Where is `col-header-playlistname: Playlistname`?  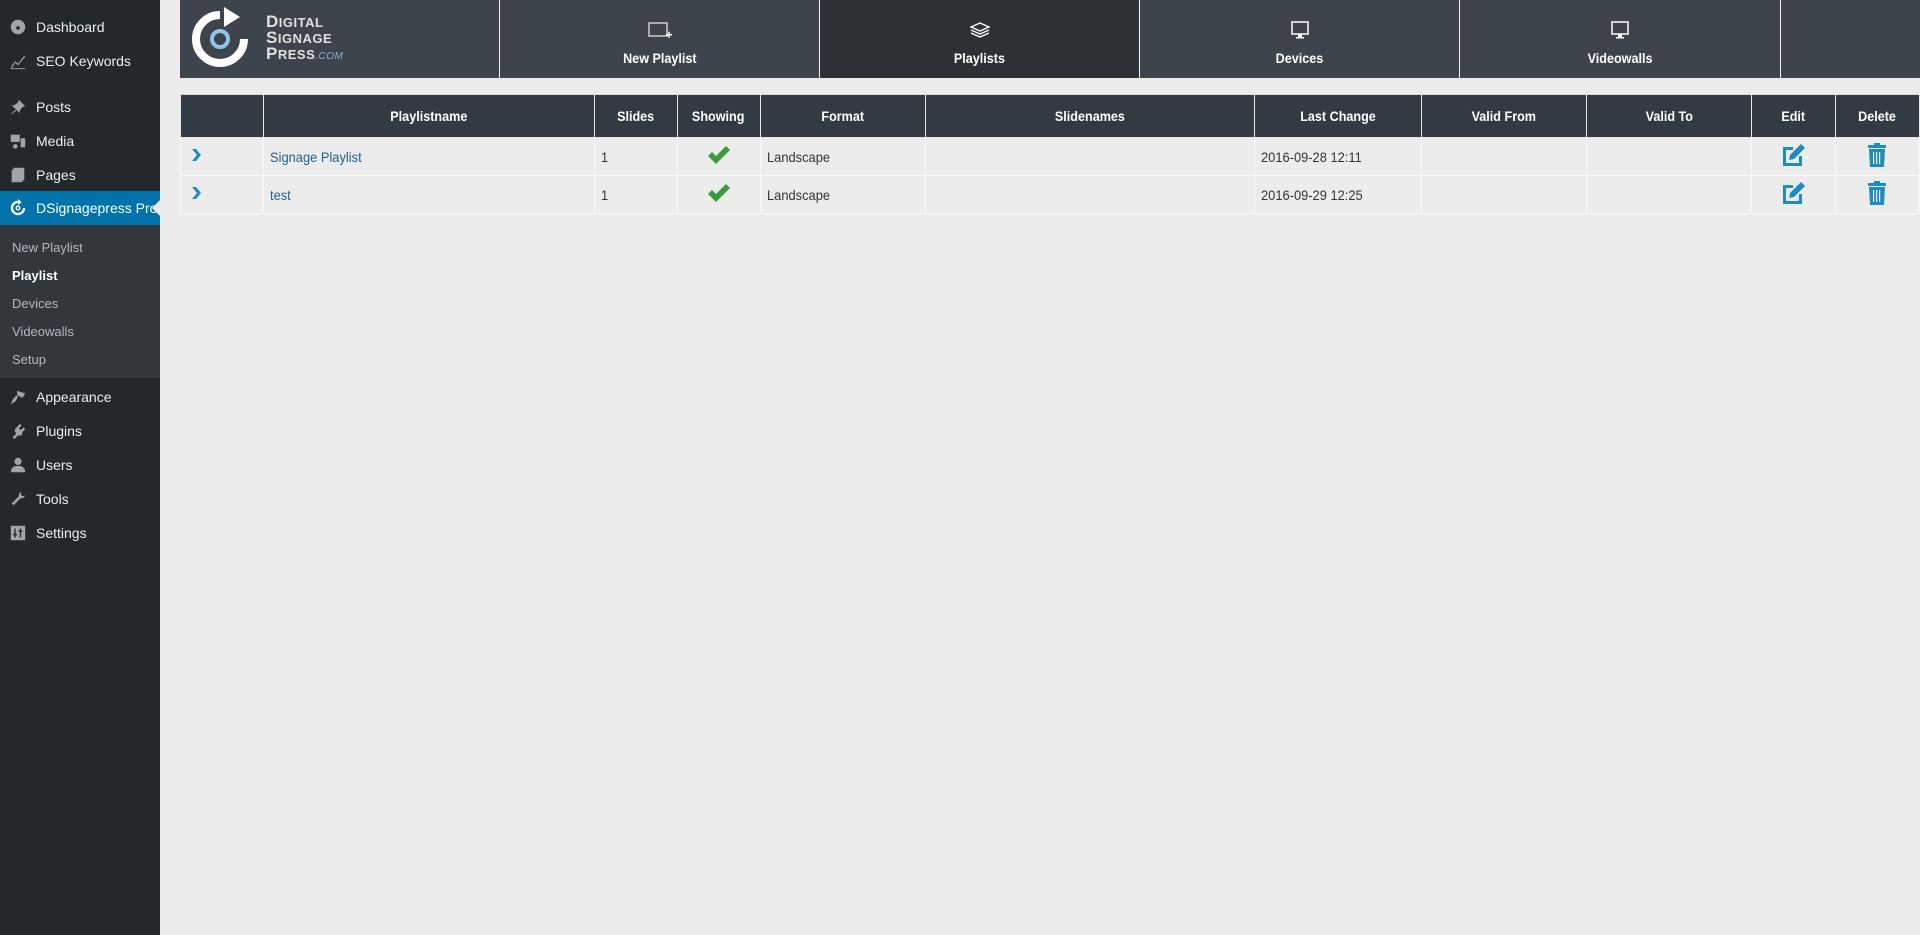
col-header-playlistname: Playlistname is located at coordinates (428, 116).